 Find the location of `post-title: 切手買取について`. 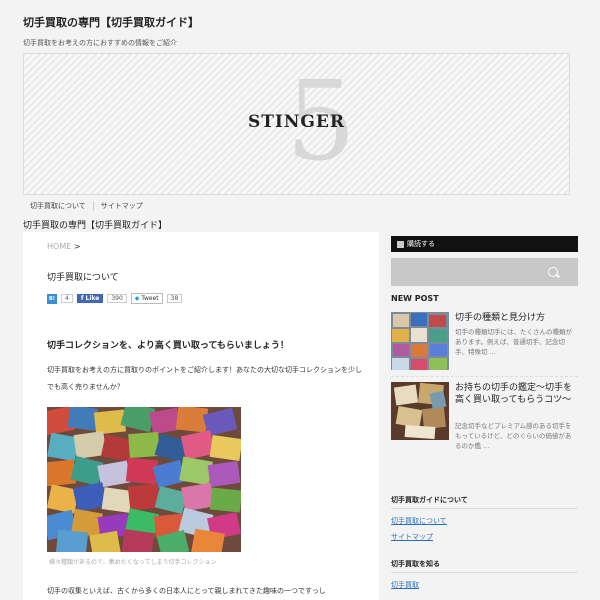

post-title: 切手買取について is located at coordinates (83, 278).